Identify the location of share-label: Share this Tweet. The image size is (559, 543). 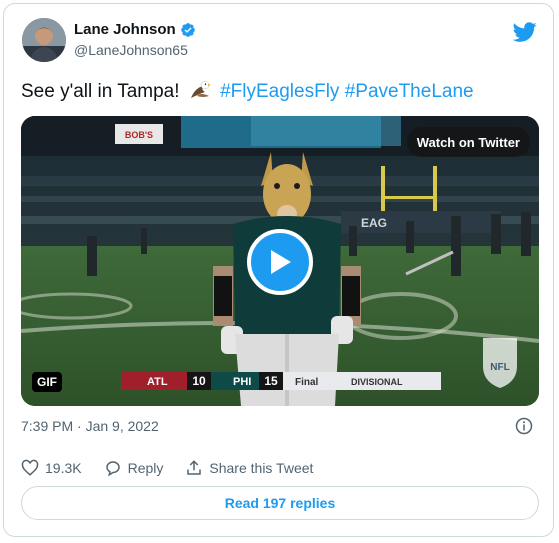
(261, 468).